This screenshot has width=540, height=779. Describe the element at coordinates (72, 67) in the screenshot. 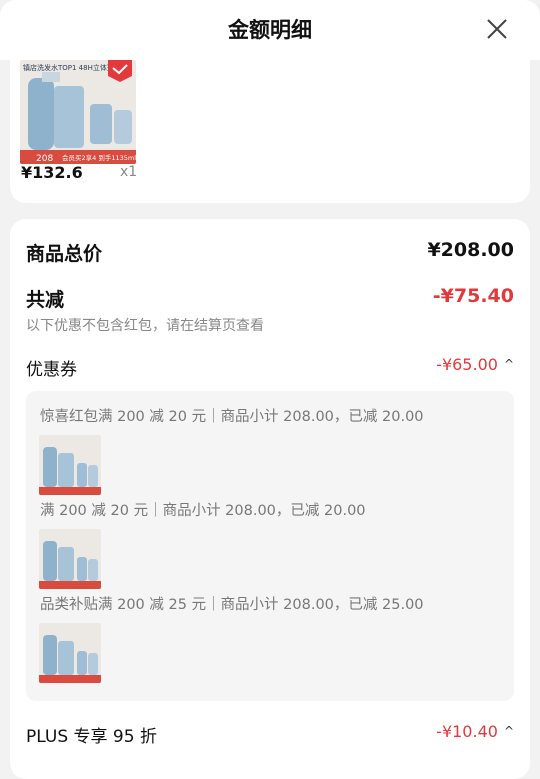

I see `image-caption: 镇店洗发水TOP1 48H立体蓬松` at that location.